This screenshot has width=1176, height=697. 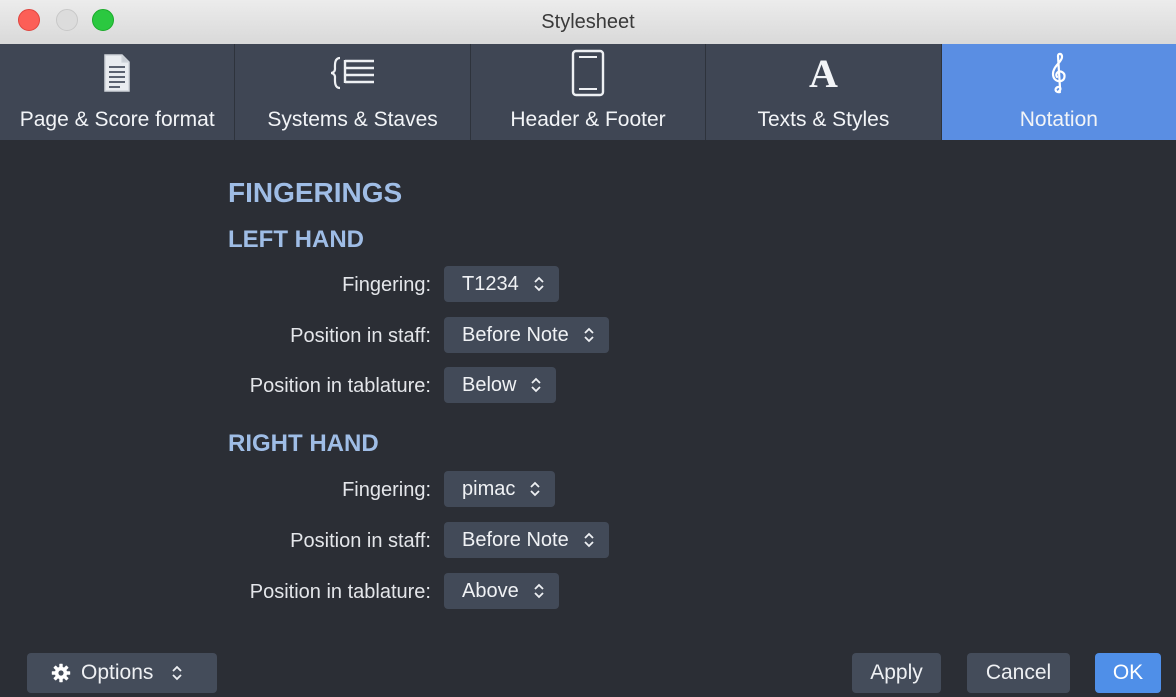 I want to click on section-title: FINGERINGS, so click(x=315, y=192).